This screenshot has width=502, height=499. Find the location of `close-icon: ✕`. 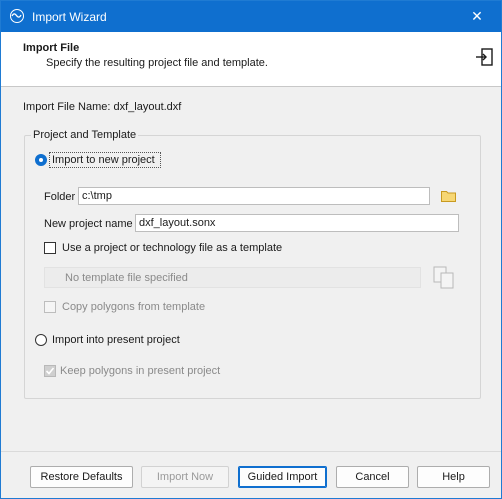

close-icon: ✕ is located at coordinates (477, 16).